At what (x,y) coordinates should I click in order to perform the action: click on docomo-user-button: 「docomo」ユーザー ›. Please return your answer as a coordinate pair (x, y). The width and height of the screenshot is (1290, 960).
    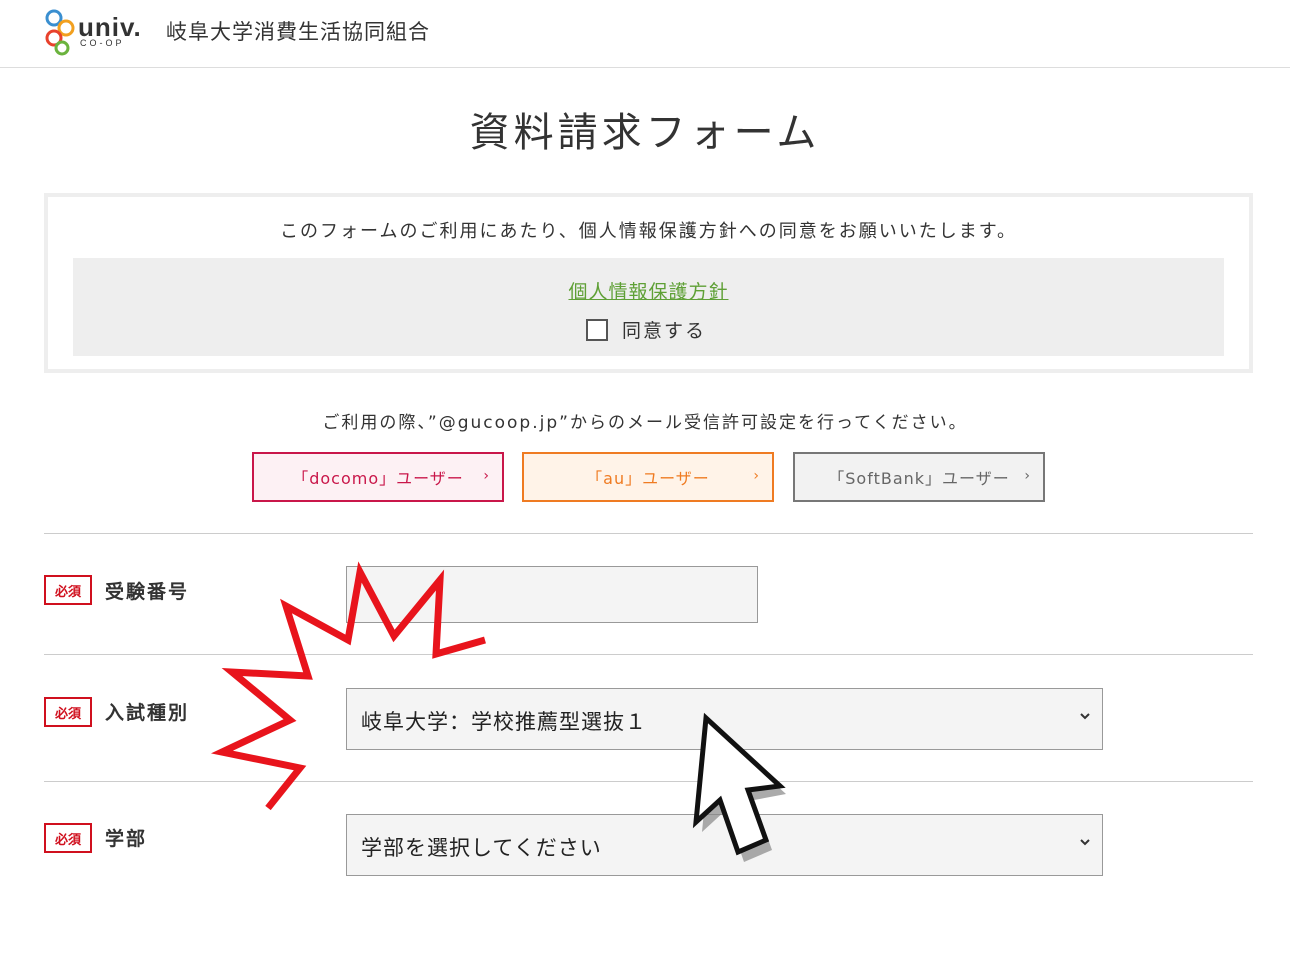
    Looking at the image, I should click on (378, 477).